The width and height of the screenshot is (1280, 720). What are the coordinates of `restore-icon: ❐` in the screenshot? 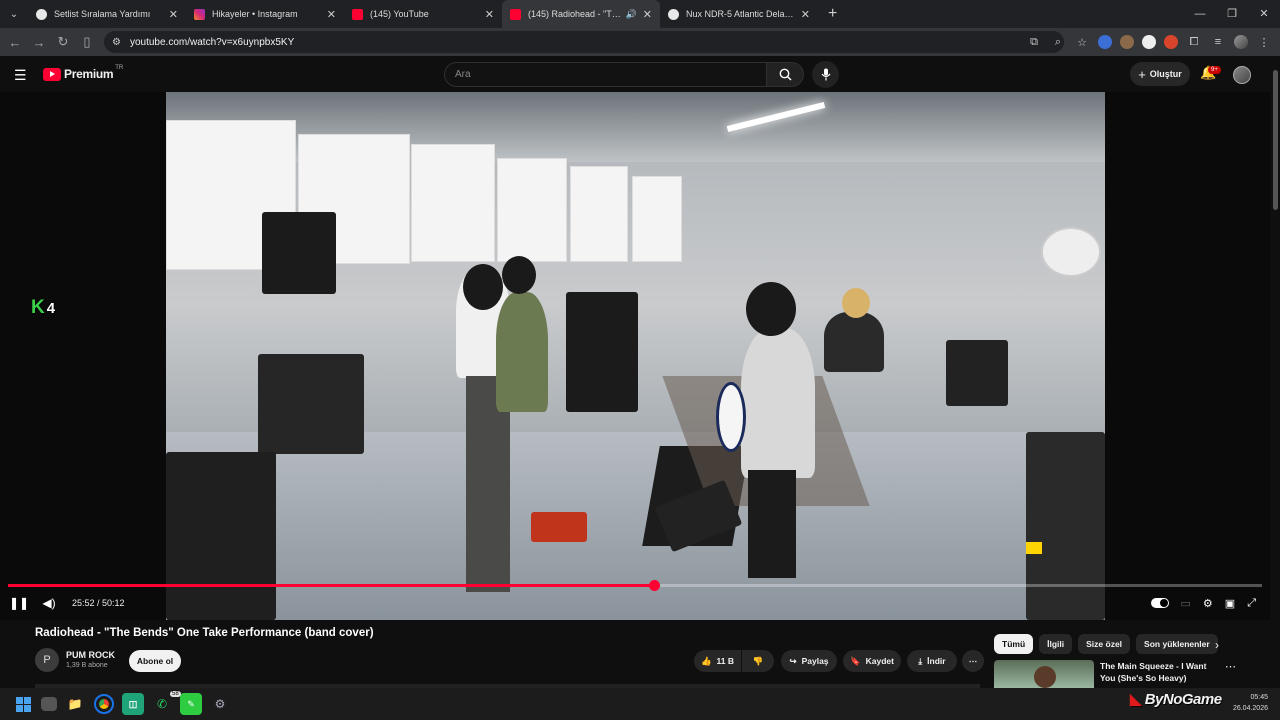 It's located at (1232, 14).